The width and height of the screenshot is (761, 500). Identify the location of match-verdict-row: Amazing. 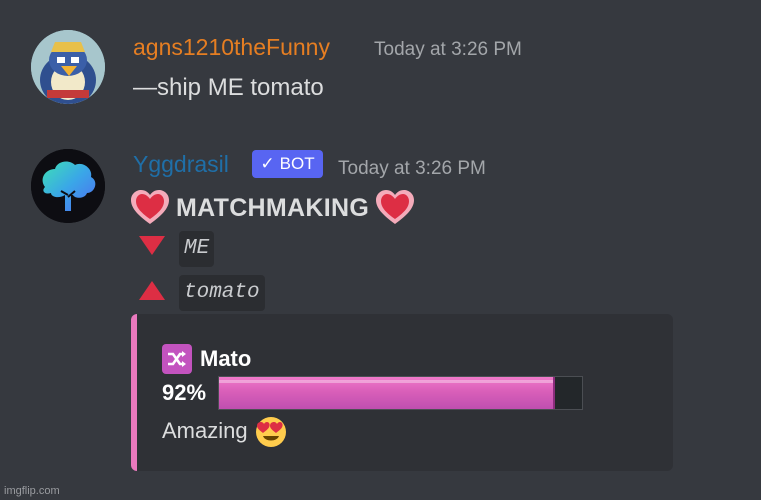
(225, 431).